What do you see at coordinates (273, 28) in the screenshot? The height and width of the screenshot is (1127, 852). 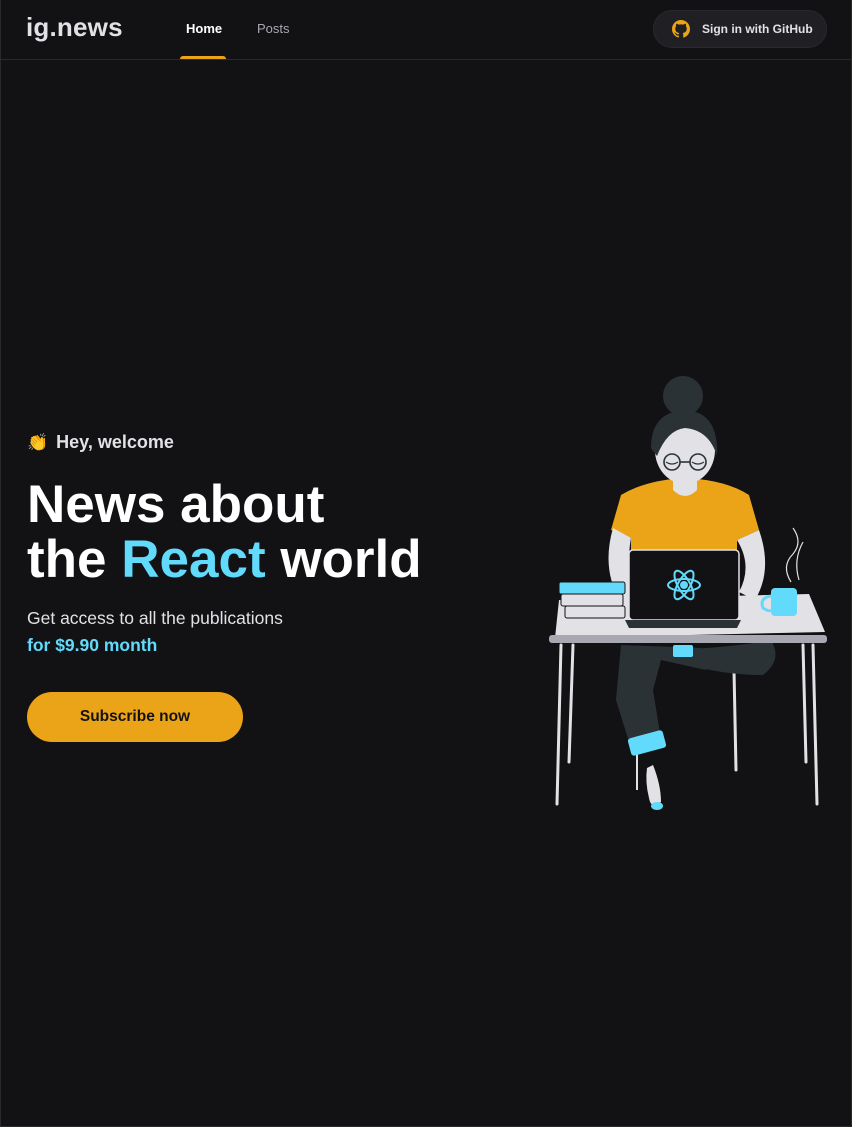 I see `nav-posts: Posts` at bounding box center [273, 28].